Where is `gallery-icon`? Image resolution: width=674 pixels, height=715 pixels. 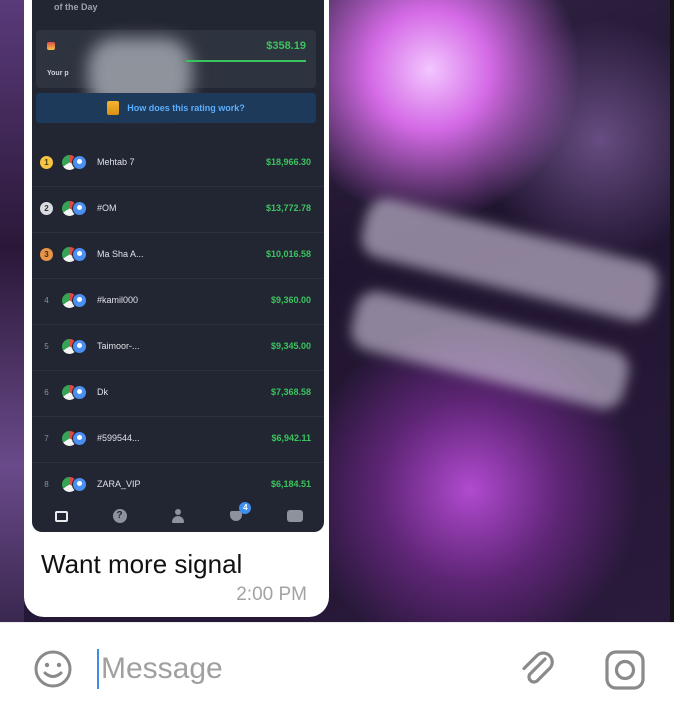 gallery-icon is located at coordinates (61, 516).